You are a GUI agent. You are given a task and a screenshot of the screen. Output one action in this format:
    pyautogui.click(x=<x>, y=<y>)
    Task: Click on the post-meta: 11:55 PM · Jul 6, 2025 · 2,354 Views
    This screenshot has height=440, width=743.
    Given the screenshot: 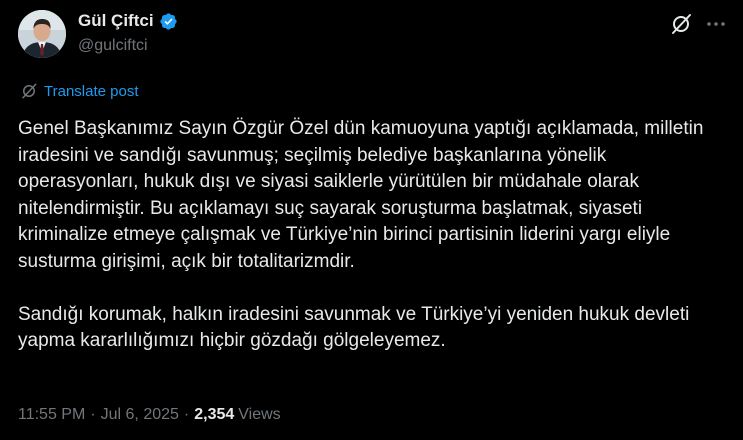 What is the action you would take?
    pyautogui.click(x=149, y=415)
    